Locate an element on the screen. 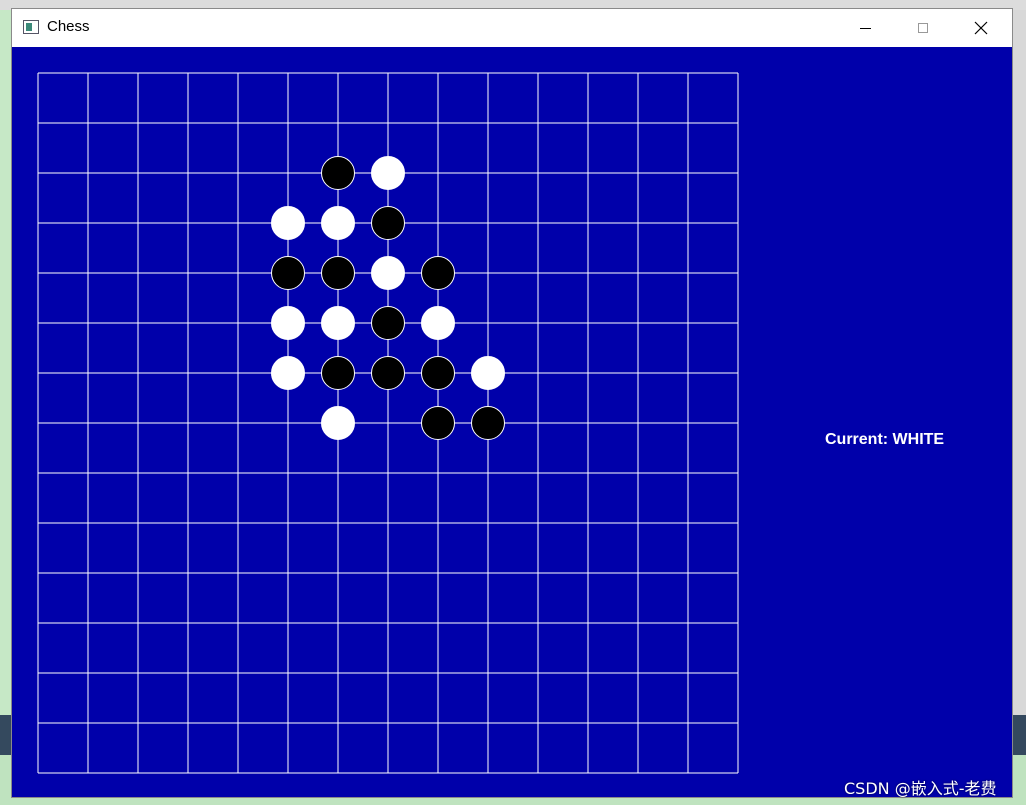 The image size is (1026, 805). maximize-icon is located at coordinates (923, 28).